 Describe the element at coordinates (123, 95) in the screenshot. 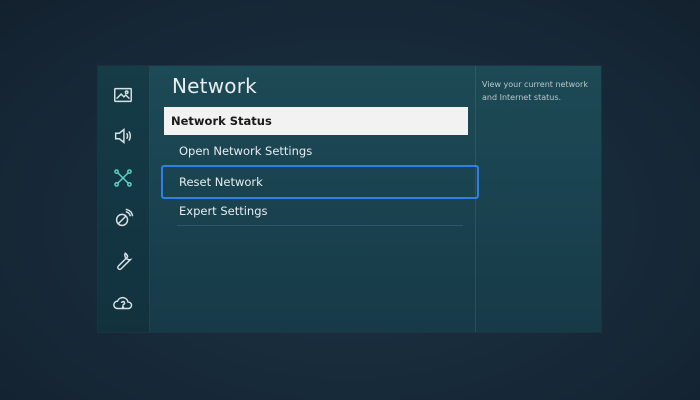

I see `picture-icon` at that location.